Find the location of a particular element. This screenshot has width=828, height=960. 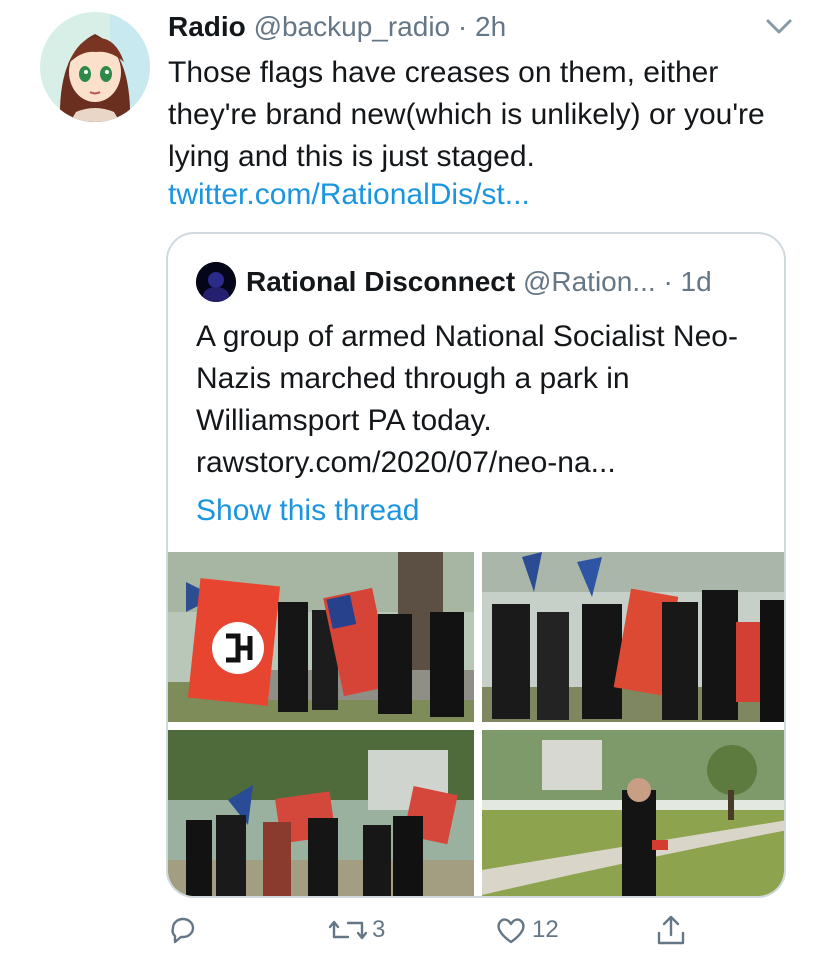

reply-icon is located at coordinates (183, 930).